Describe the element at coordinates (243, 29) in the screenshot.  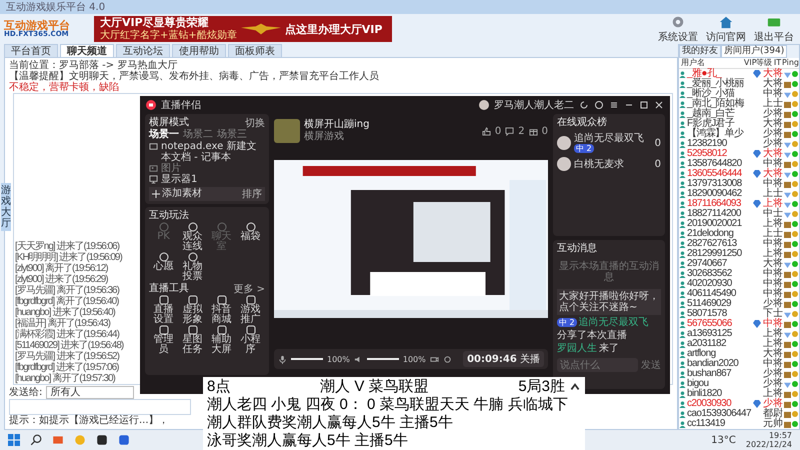
I see `vip-banner: 大厅VIP尽显尊贵荣耀 大厅红字名字+蓝钻+酷炫勋章 点这里办理大厅VIP` at that location.